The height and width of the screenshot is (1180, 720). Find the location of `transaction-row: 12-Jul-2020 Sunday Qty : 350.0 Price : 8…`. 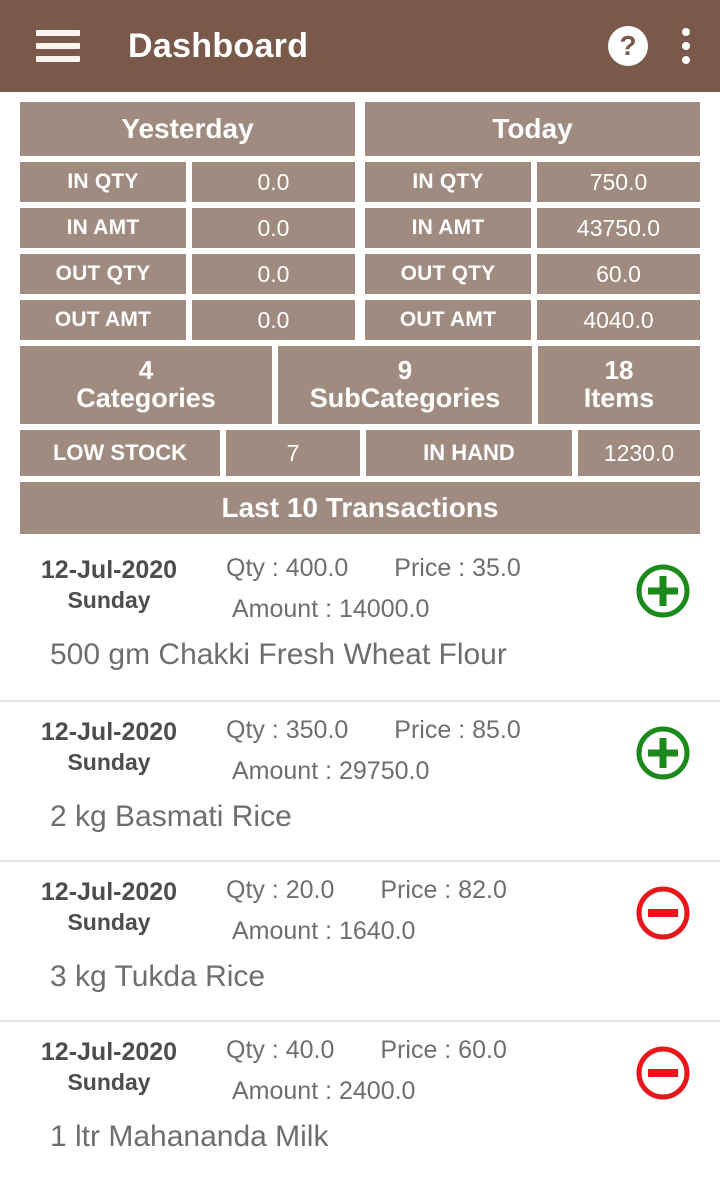

transaction-row: 12-Jul-2020 Sunday Qty : 350.0 Price : 8… is located at coordinates (360, 780).